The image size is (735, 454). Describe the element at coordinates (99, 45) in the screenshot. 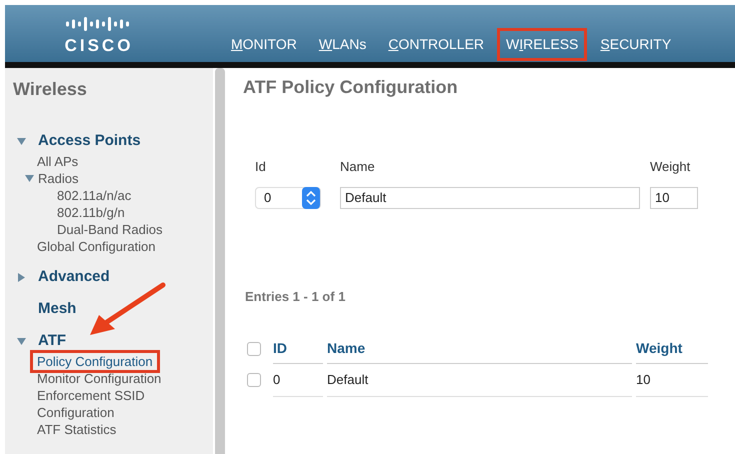

I see `logo-text: CISCO` at that location.